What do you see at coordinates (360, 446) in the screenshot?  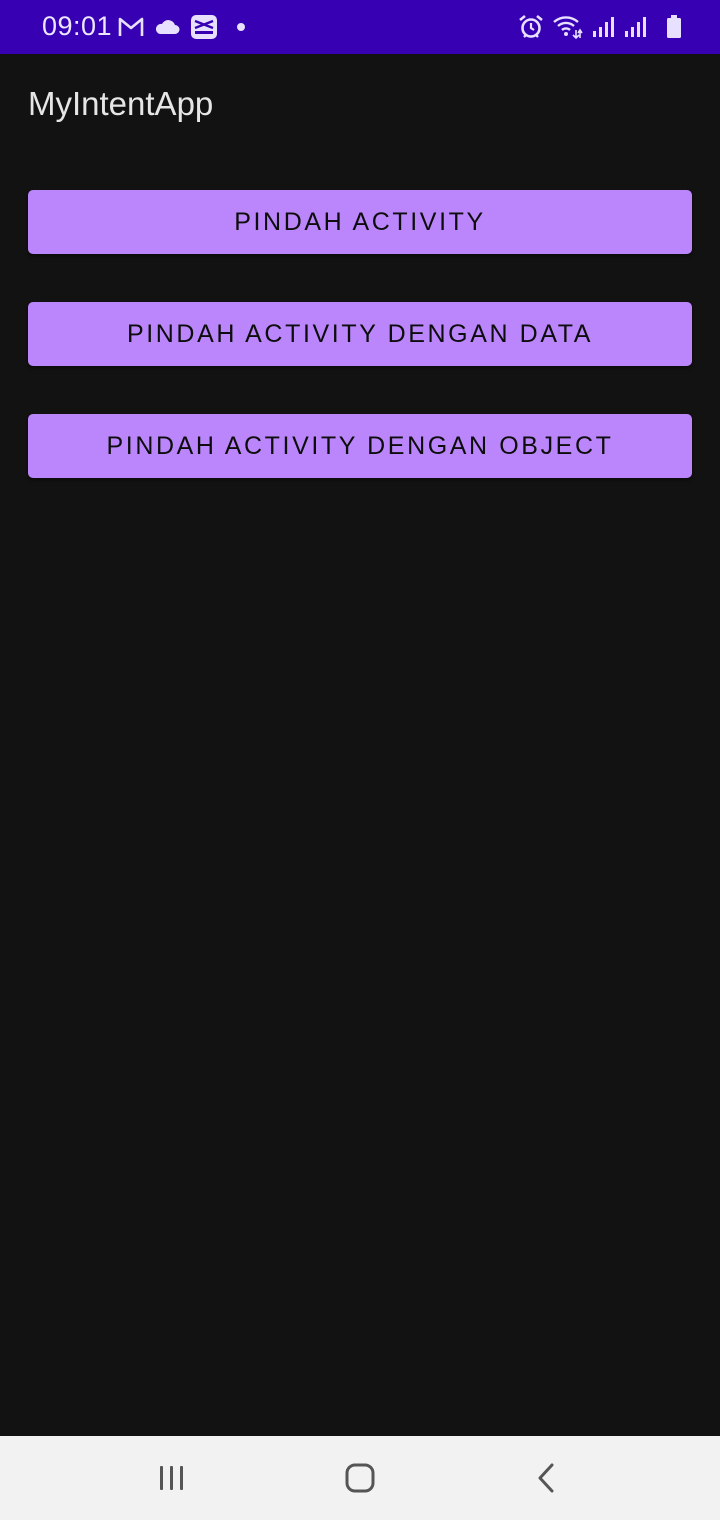 I see `pindah-activity-dengan-object-button: PINDAH ACTIVITY DENGAN OBJECT` at bounding box center [360, 446].